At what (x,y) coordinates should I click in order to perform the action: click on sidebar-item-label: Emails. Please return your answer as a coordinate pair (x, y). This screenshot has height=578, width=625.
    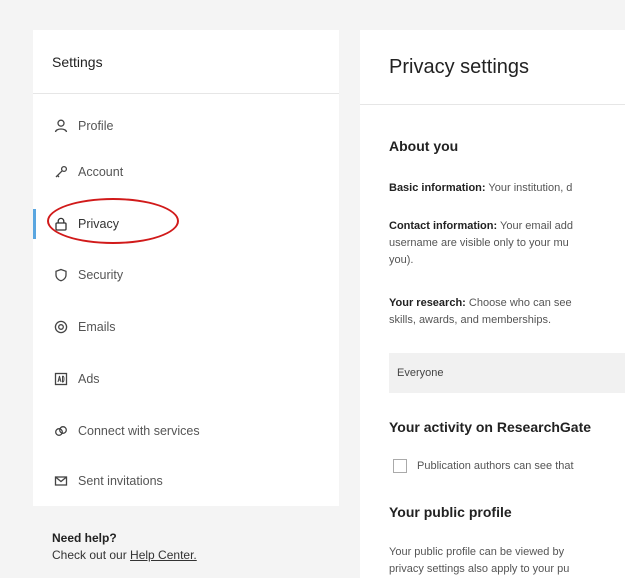
    Looking at the image, I should click on (97, 327).